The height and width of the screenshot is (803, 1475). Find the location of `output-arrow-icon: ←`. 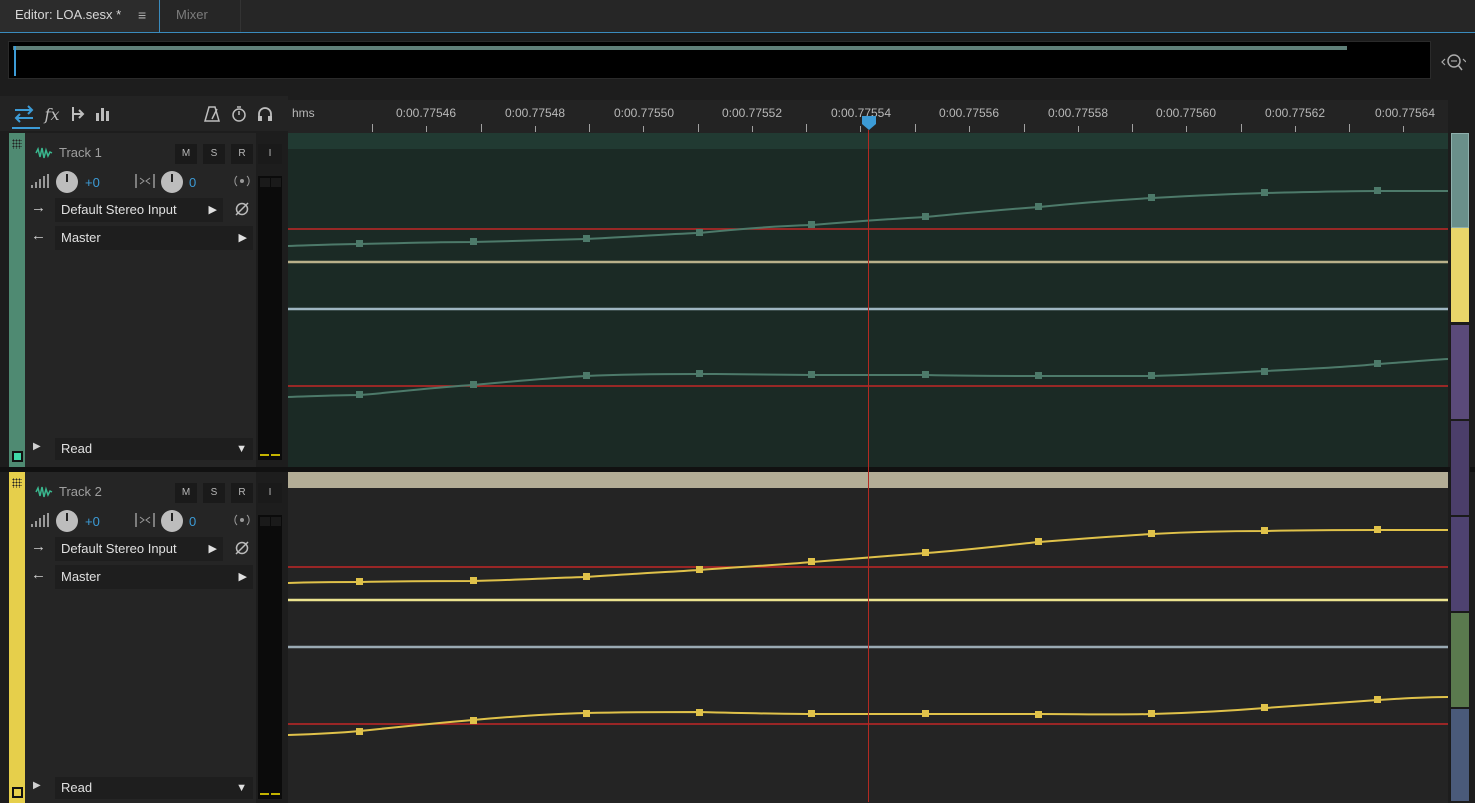

output-arrow-icon: ← is located at coordinates (38, 235).